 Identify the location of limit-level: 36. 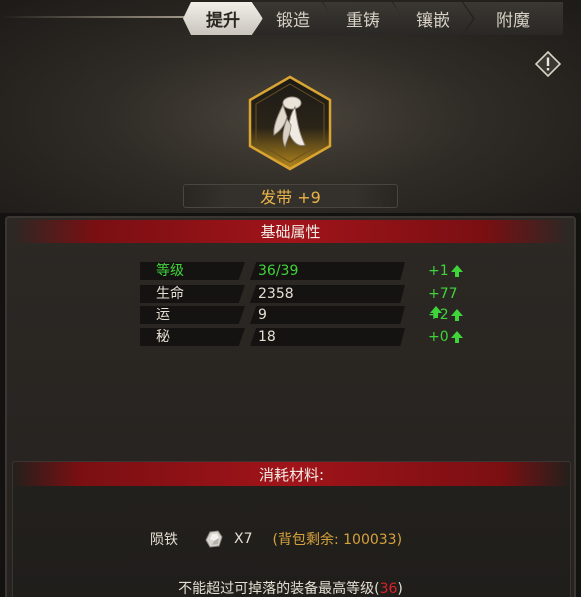
(388, 589).